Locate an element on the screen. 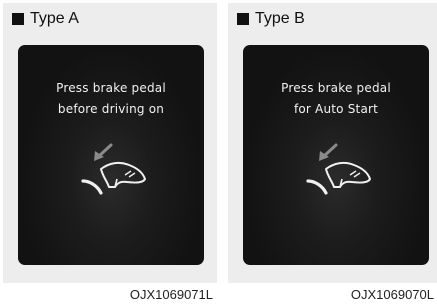  figure-code-b: OJX1069070L is located at coordinates (392, 294).